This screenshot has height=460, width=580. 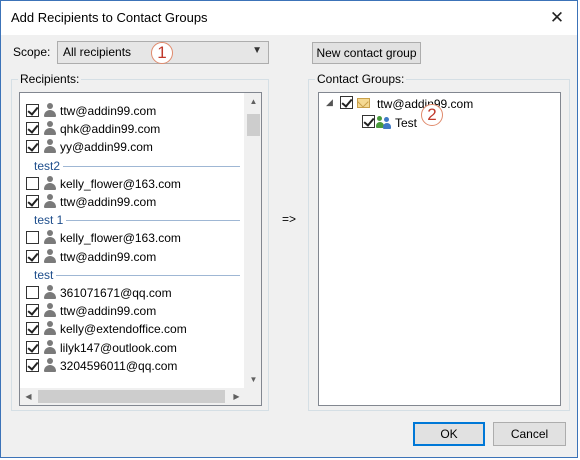 What do you see at coordinates (116, 293) in the screenshot?
I see `recipient-email: 361071671@qq.com` at bounding box center [116, 293].